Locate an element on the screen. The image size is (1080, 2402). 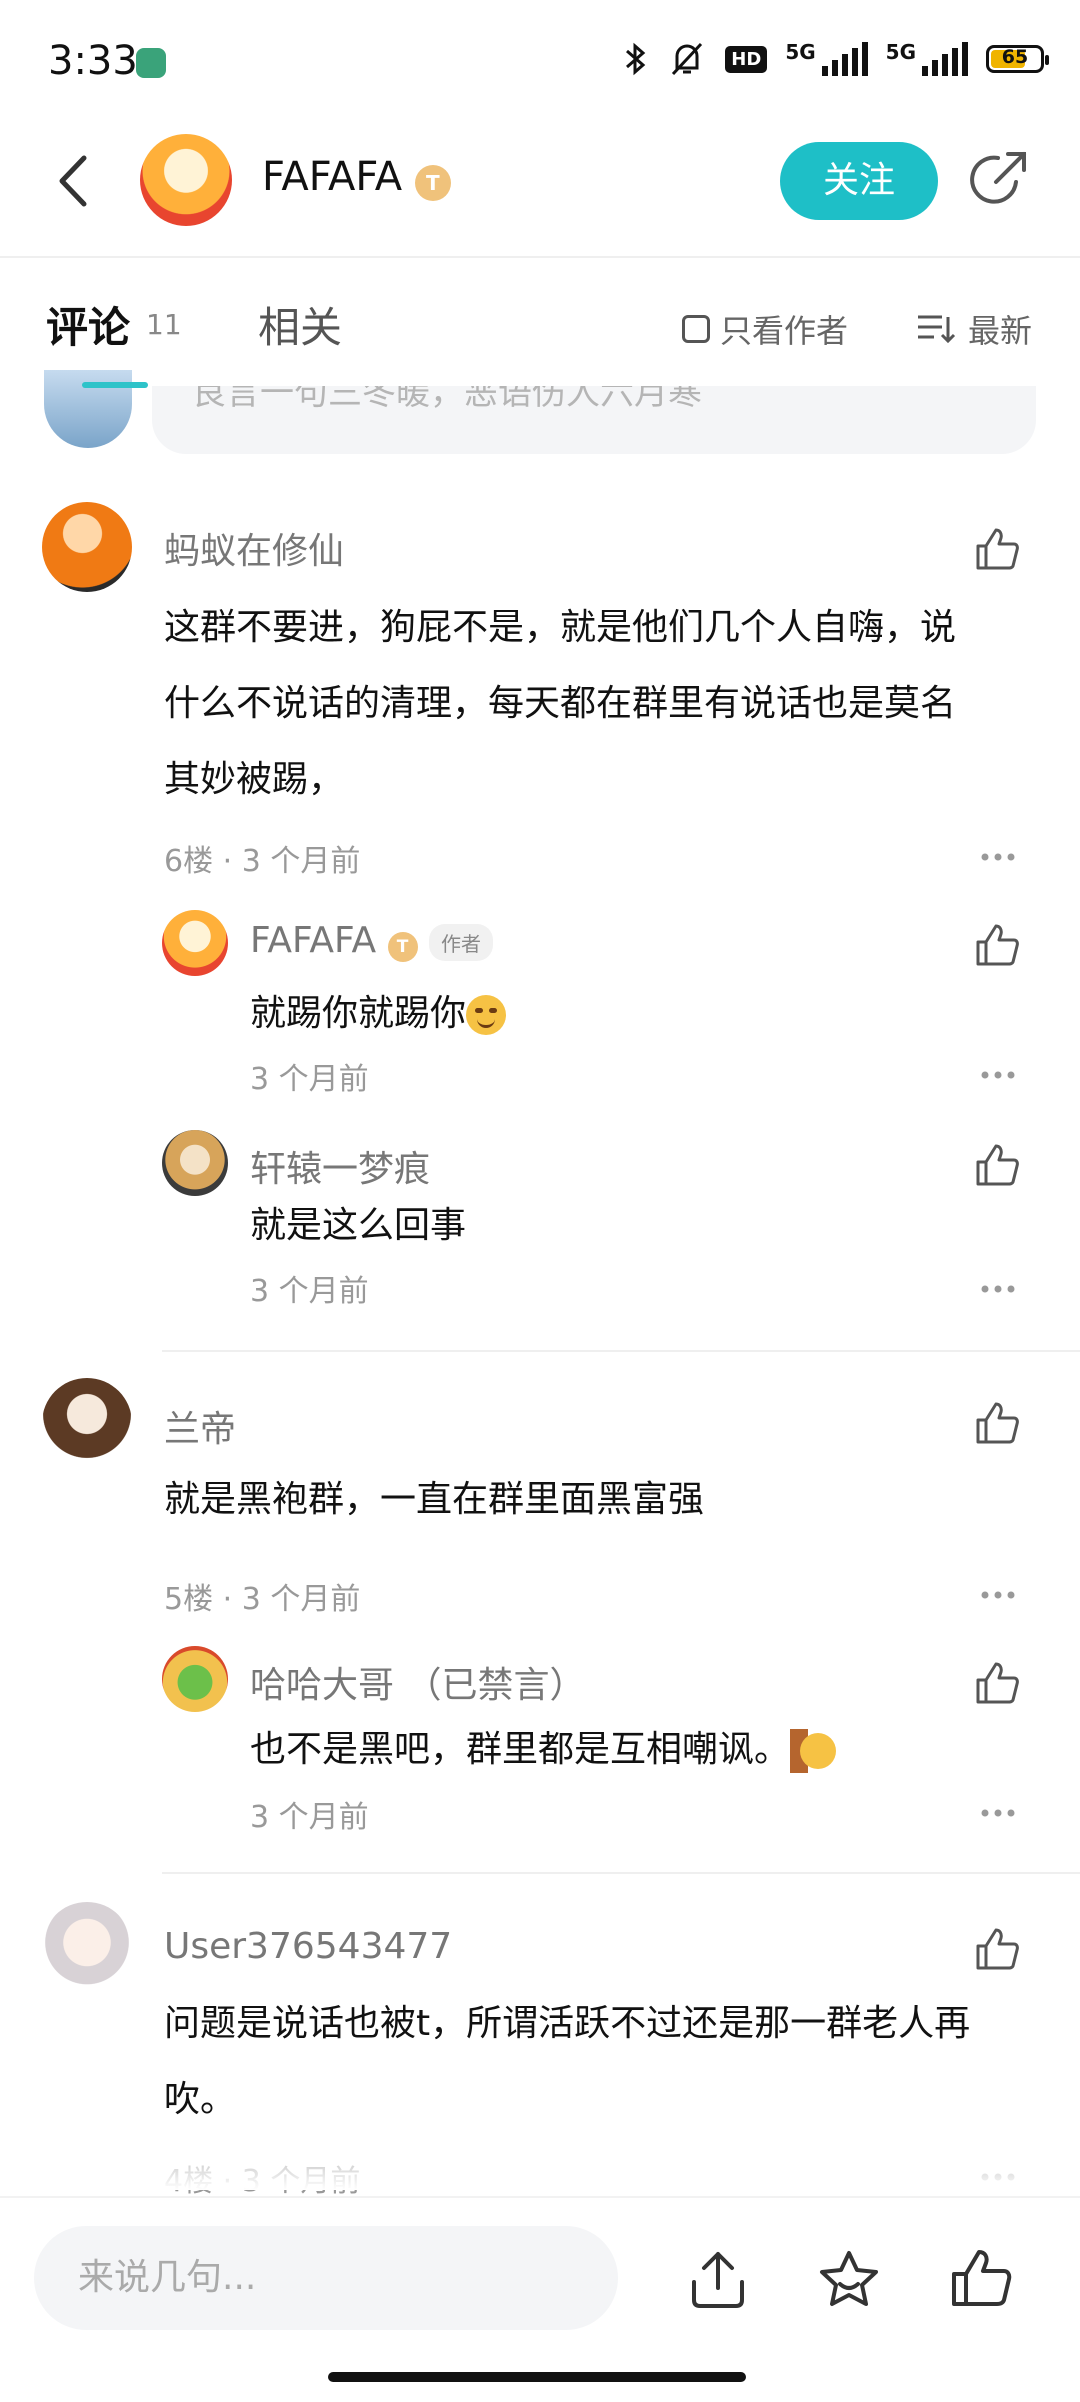
comment-username: 蚂蚁在修仙 is located at coordinates (254, 548).